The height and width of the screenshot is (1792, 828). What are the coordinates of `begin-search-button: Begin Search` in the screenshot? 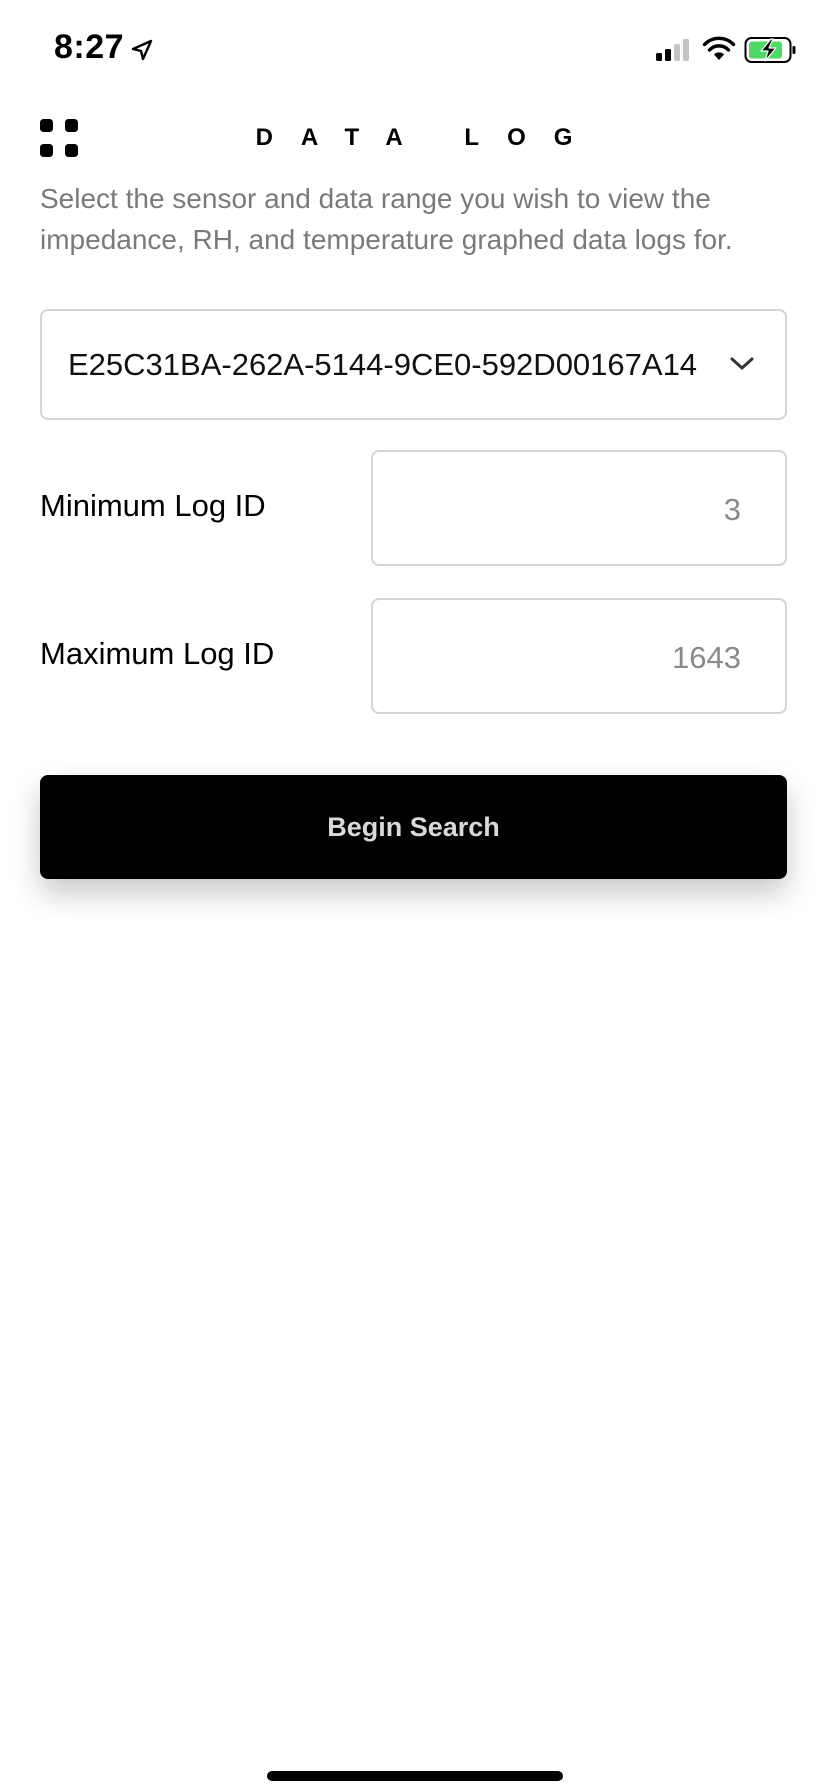 It's located at (413, 827).